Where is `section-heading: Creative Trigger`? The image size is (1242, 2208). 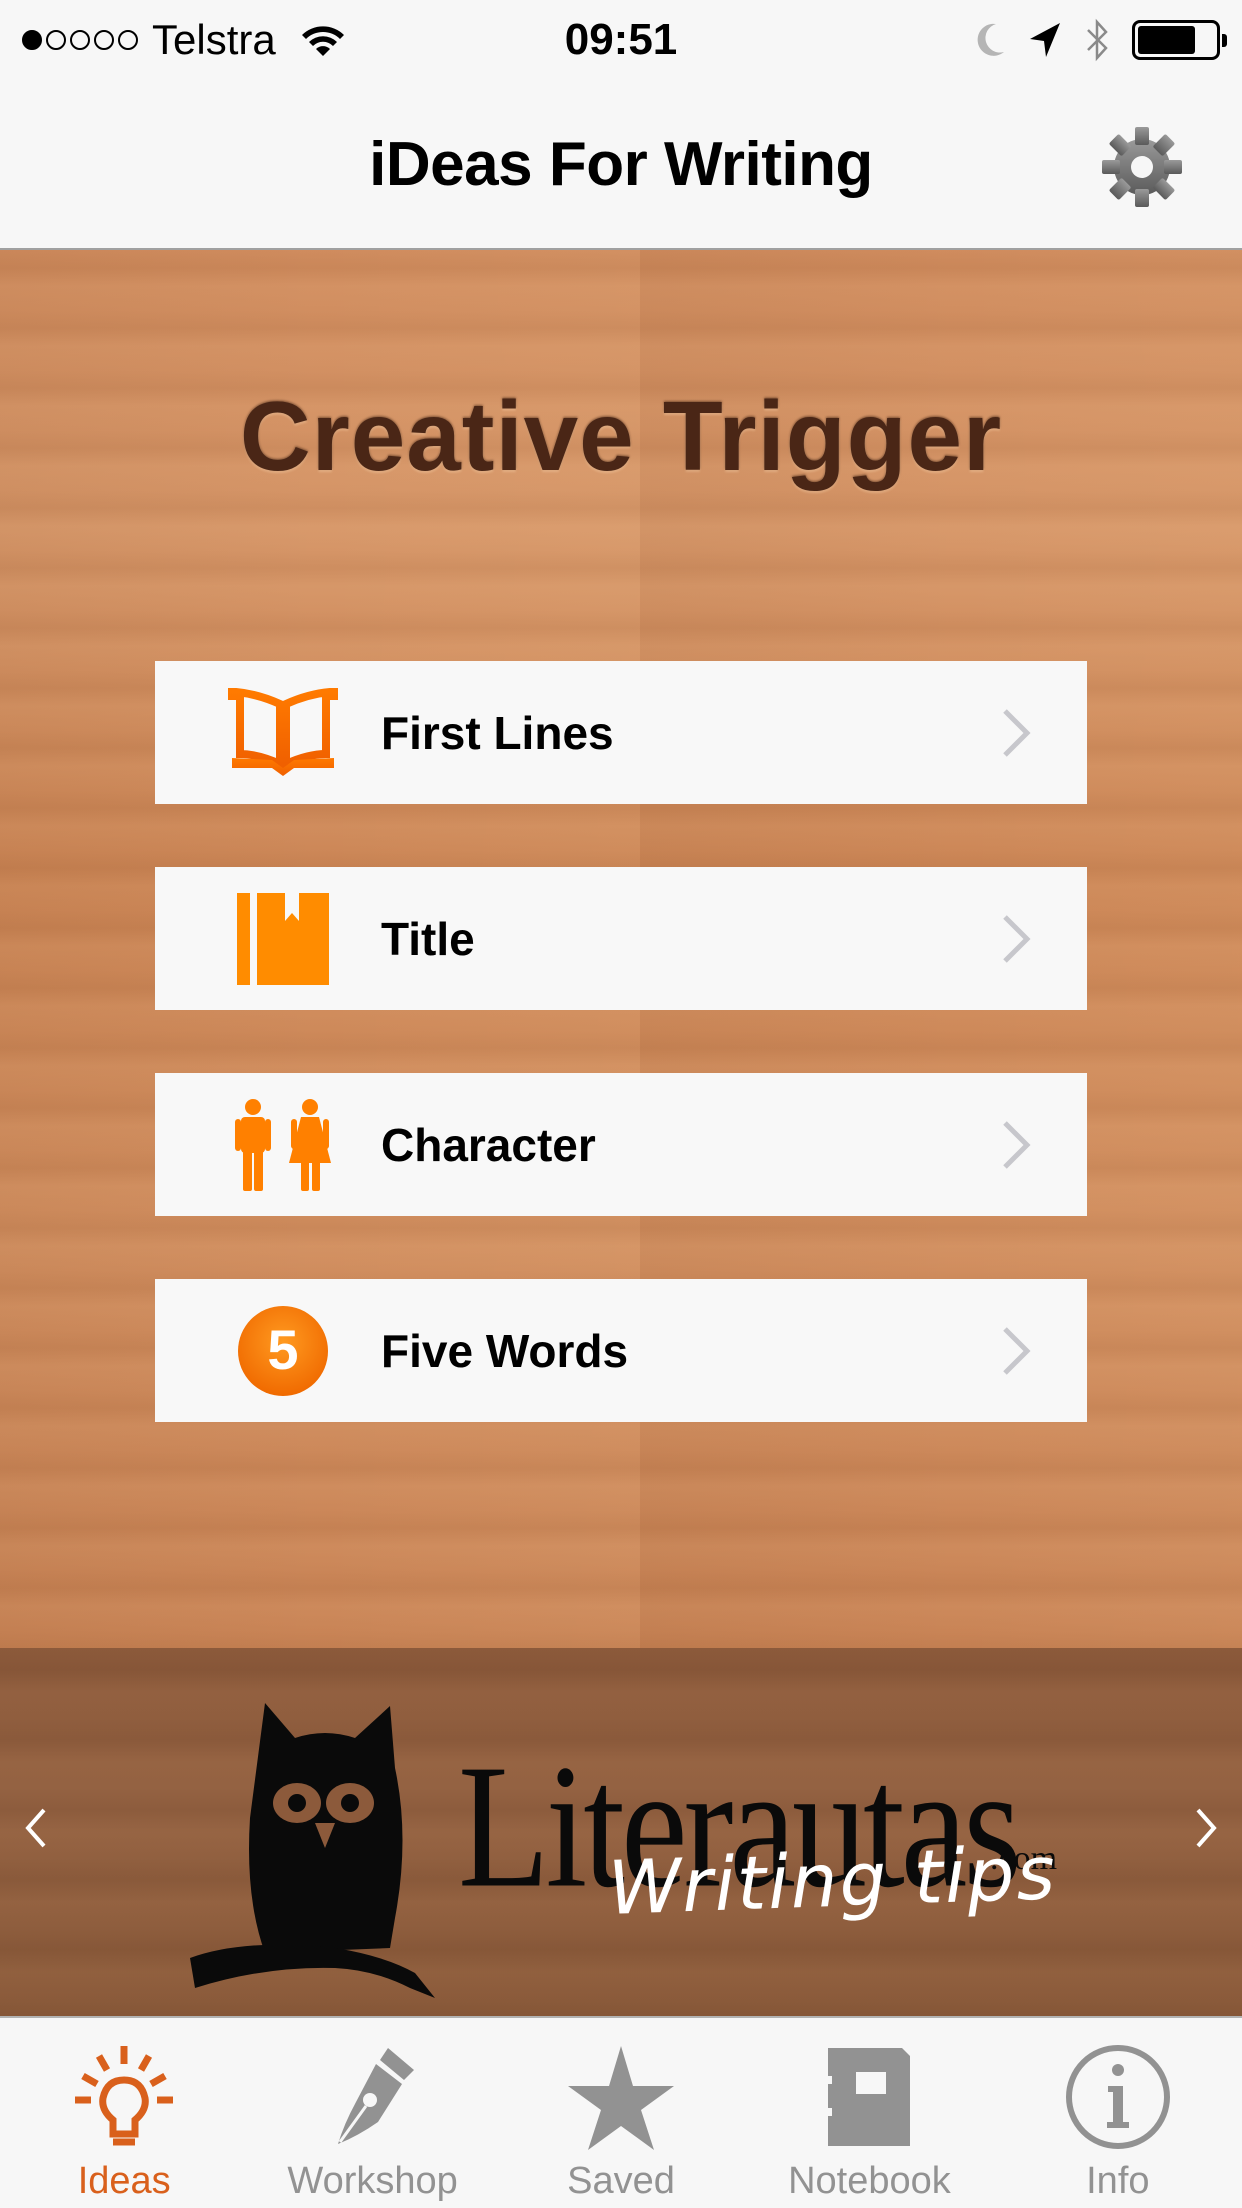
section-heading: Creative Trigger is located at coordinates (621, 436).